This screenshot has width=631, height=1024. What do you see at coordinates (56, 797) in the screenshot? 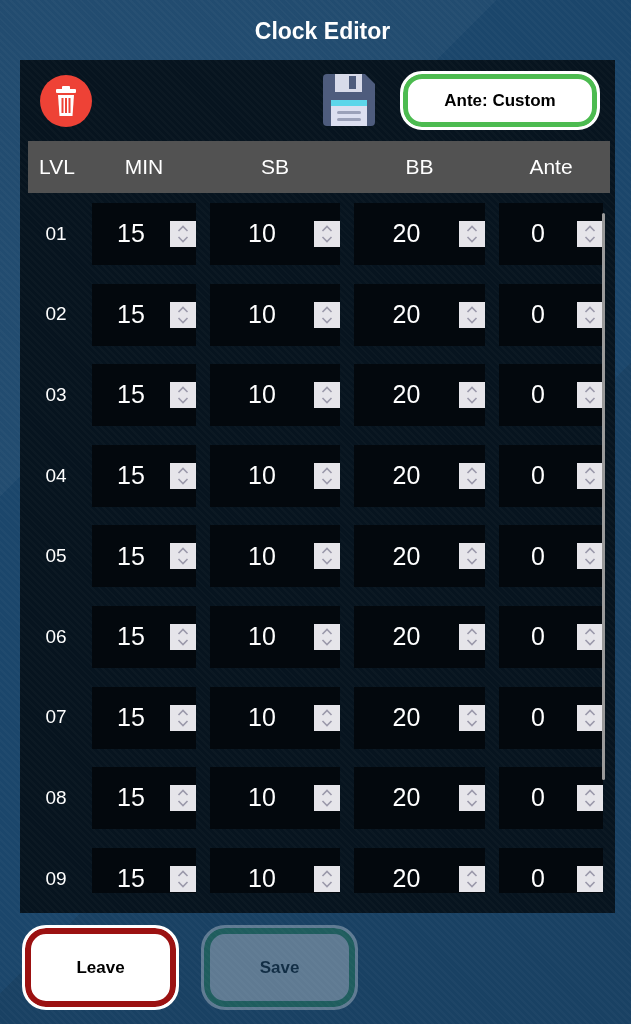
I see `level-label: 08` at bounding box center [56, 797].